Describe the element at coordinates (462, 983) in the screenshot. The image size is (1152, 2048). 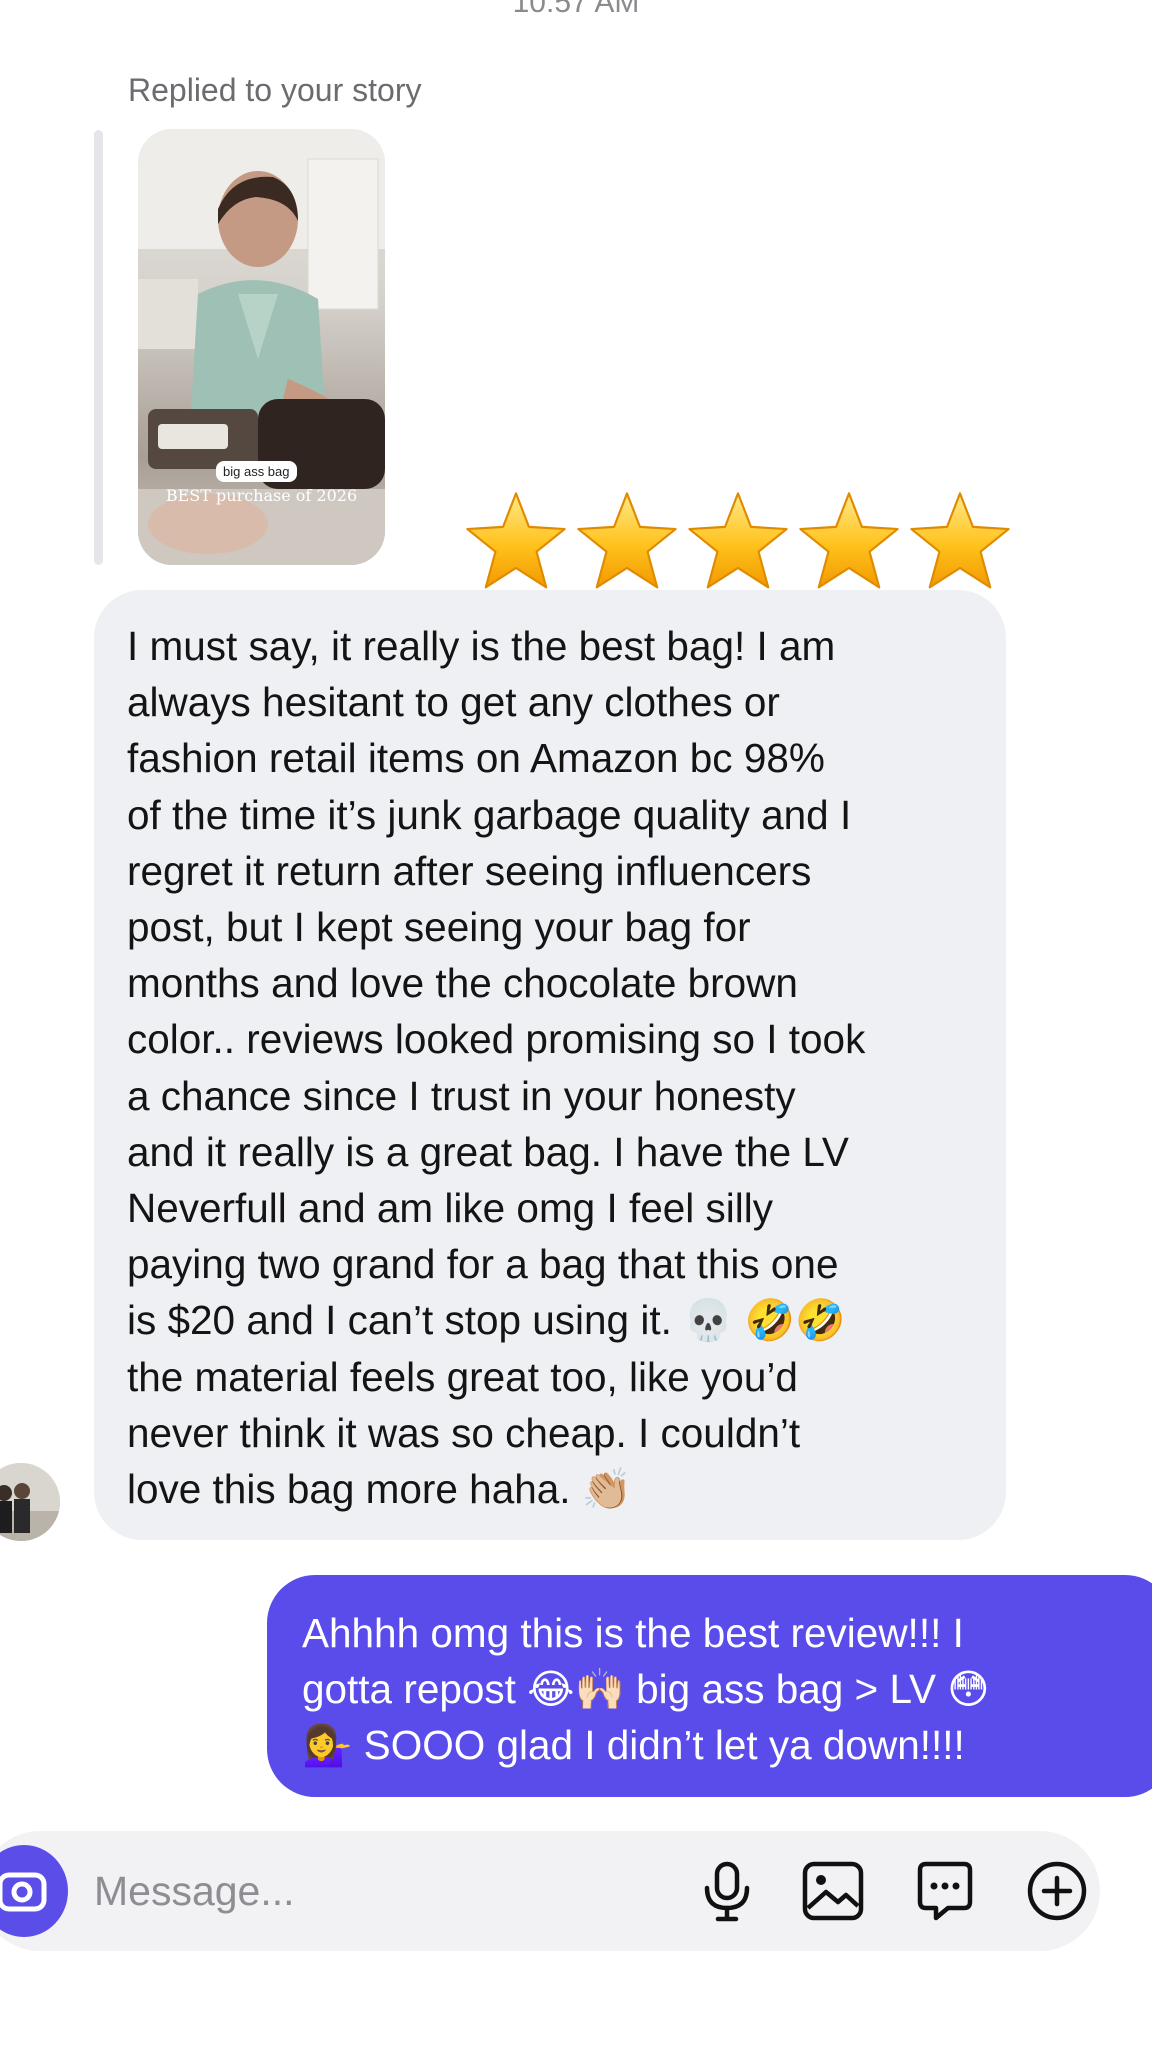
I see `message-line: months and love the chocolate brown` at that location.